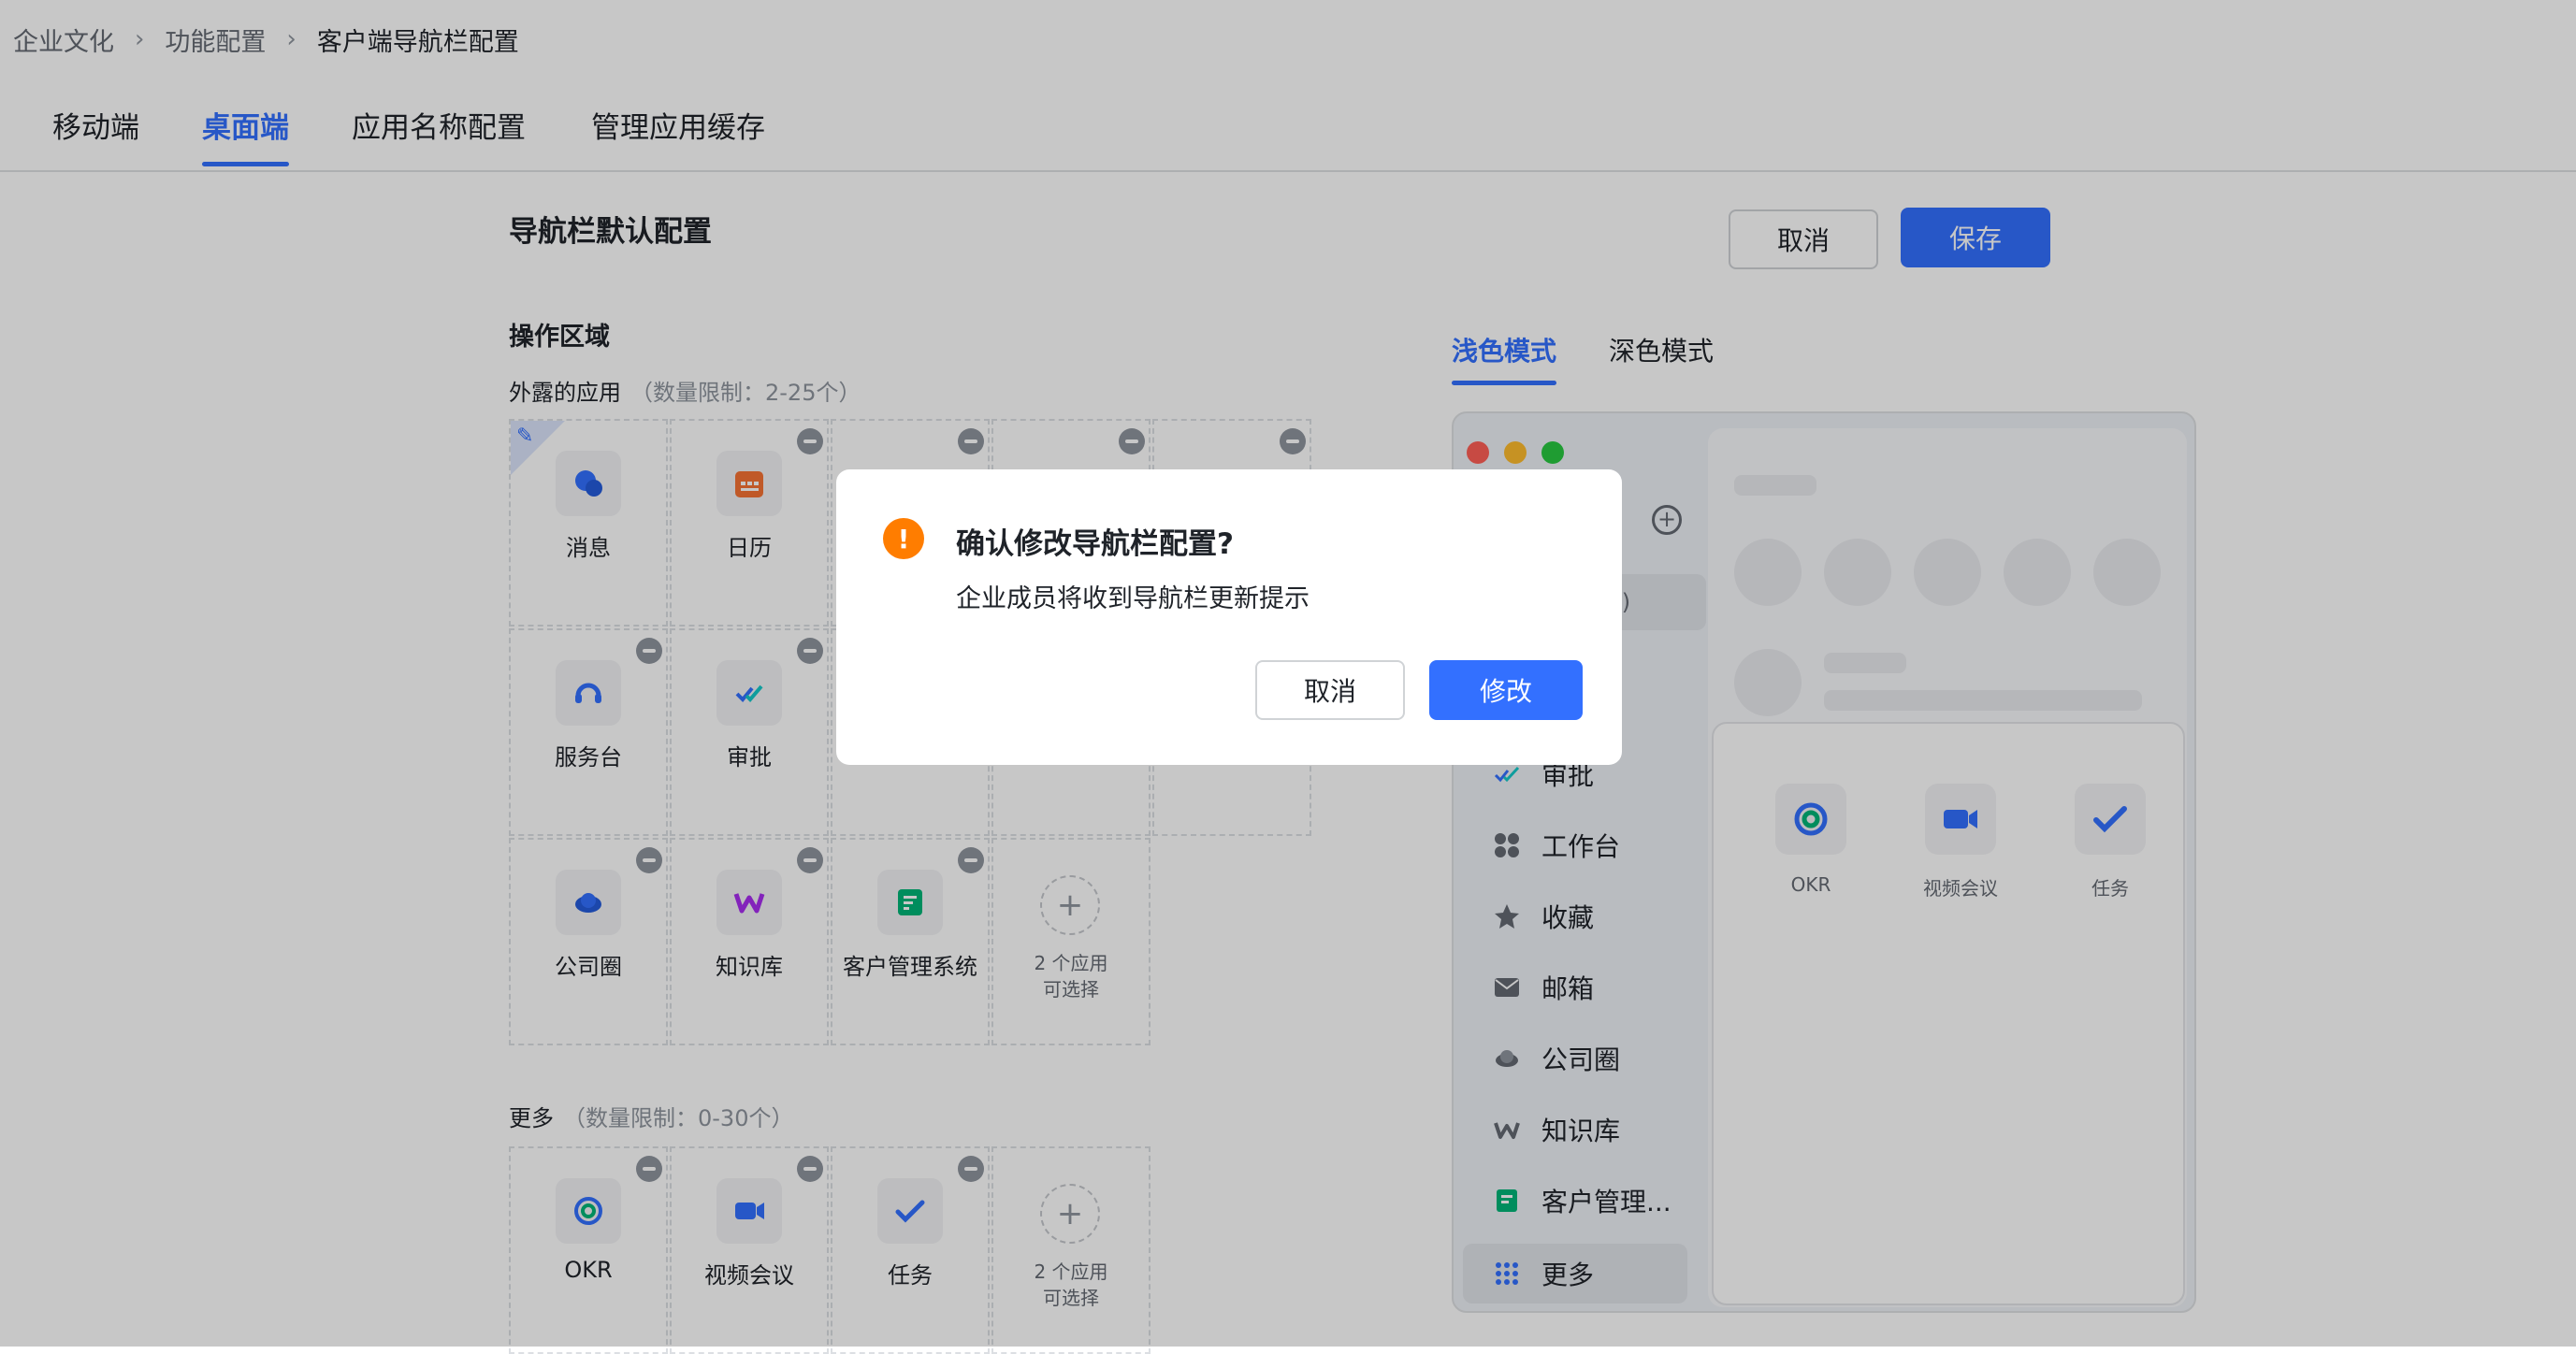 The image size is (2576, 1354). What do you see at coordinates (1330, 690) in the screenshot?
I see `dialog-cancel-button: 取消` at bounding box center [1330, 690].